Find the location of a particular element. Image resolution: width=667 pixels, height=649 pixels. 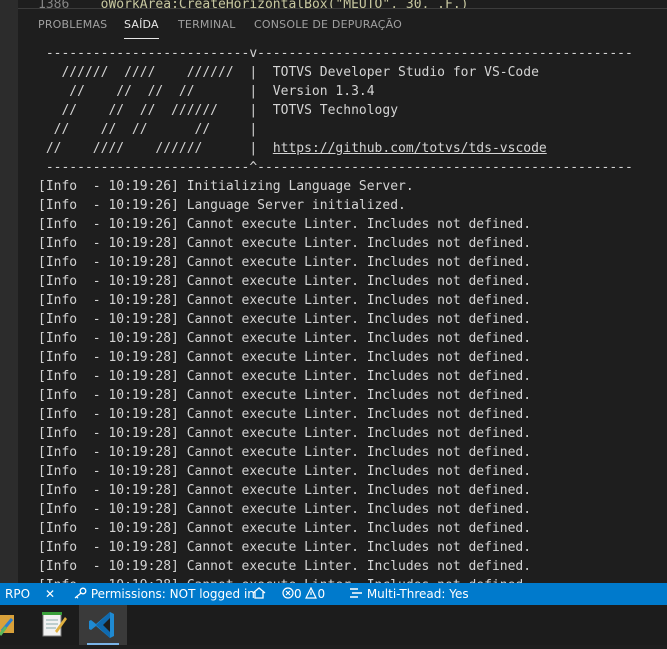

warning-count: 0 is located at coordinates (321, 594).